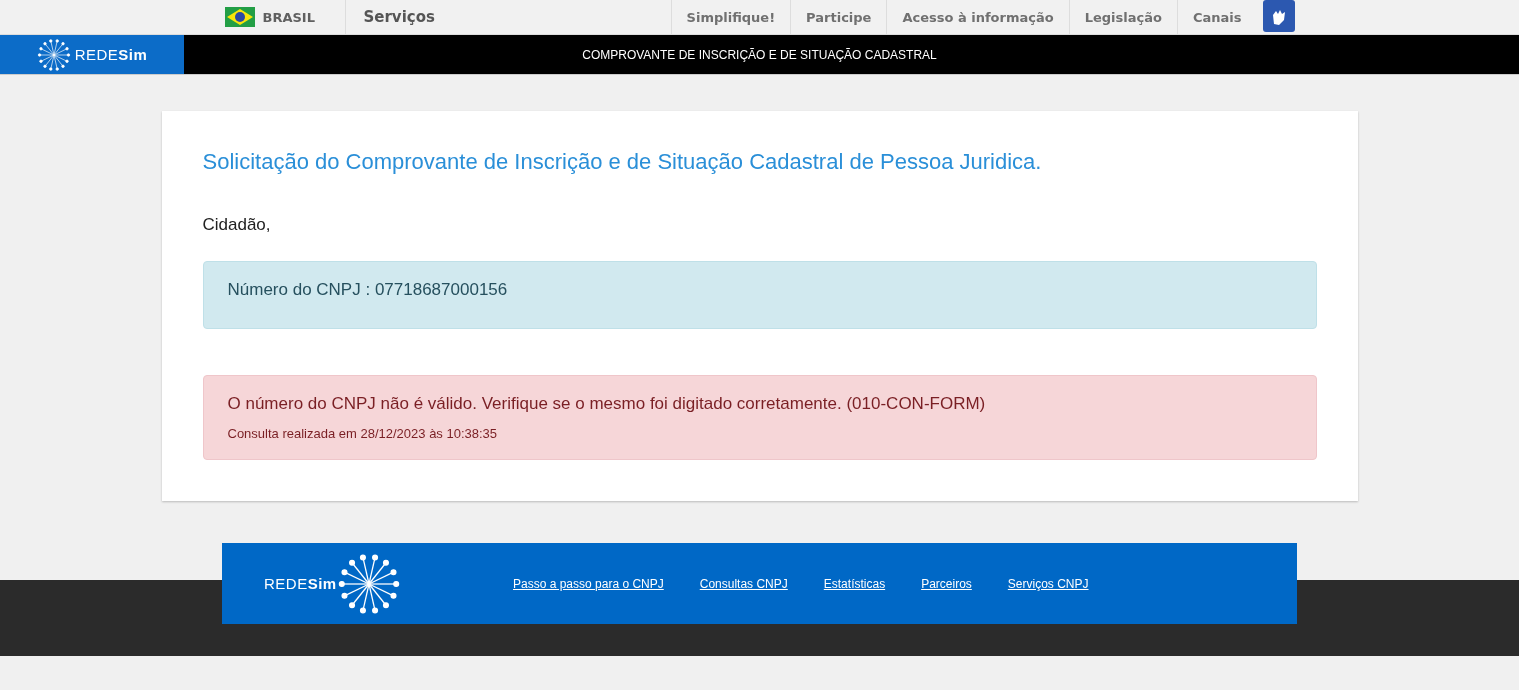 Image resolution: width=1519 pixels, height=690 pixels. What do you see at coordinates (743, 583) in the screenshot?
I see `footer-link: Consultas CNPJ` at bounding box center [743, 583].